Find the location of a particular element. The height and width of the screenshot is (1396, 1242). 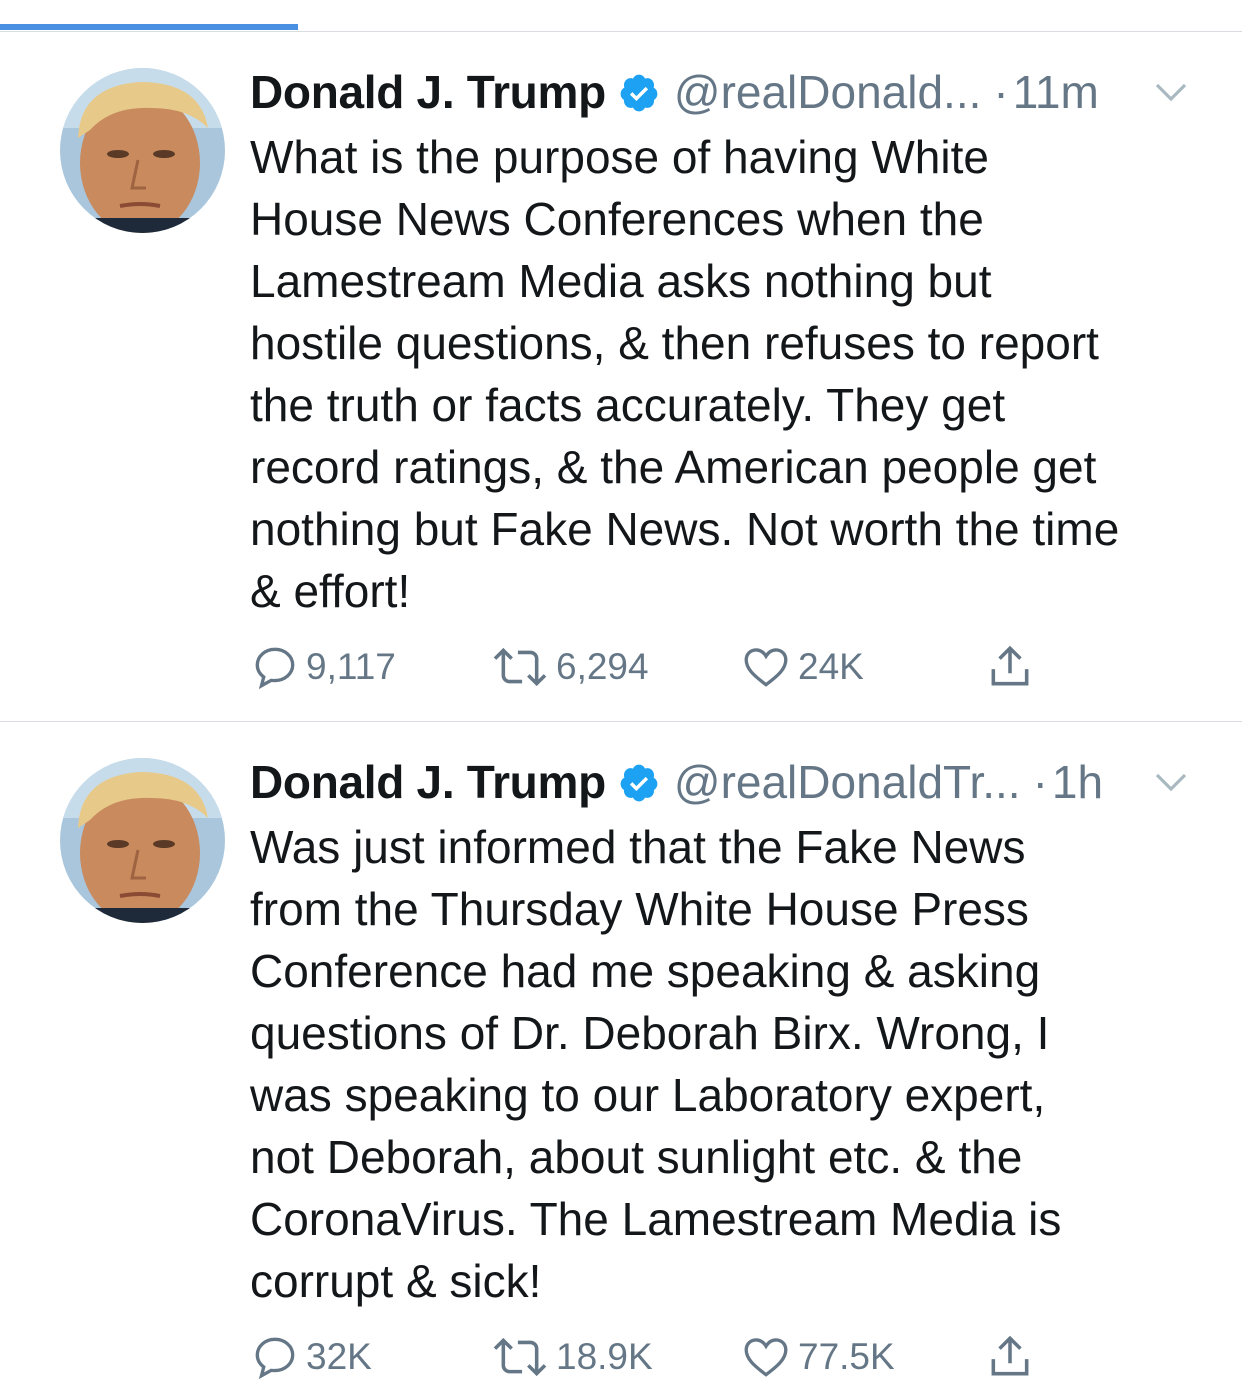

tab-bar is located at coordinates (621, 16).